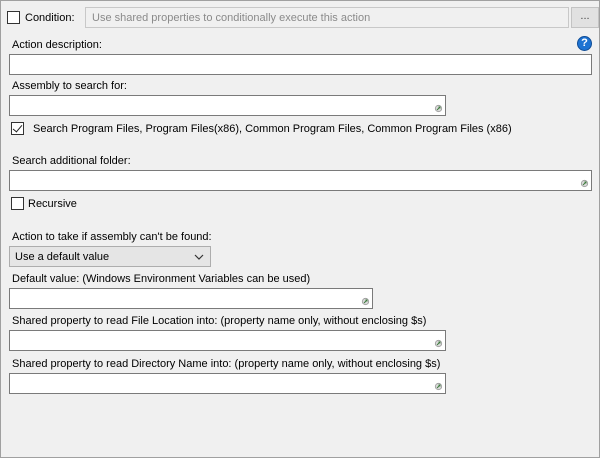 The image size is (600, 458). Describe the element at coordinates (57, 45) in the screenshot. I see `action-description-label: Action description:` at that location.